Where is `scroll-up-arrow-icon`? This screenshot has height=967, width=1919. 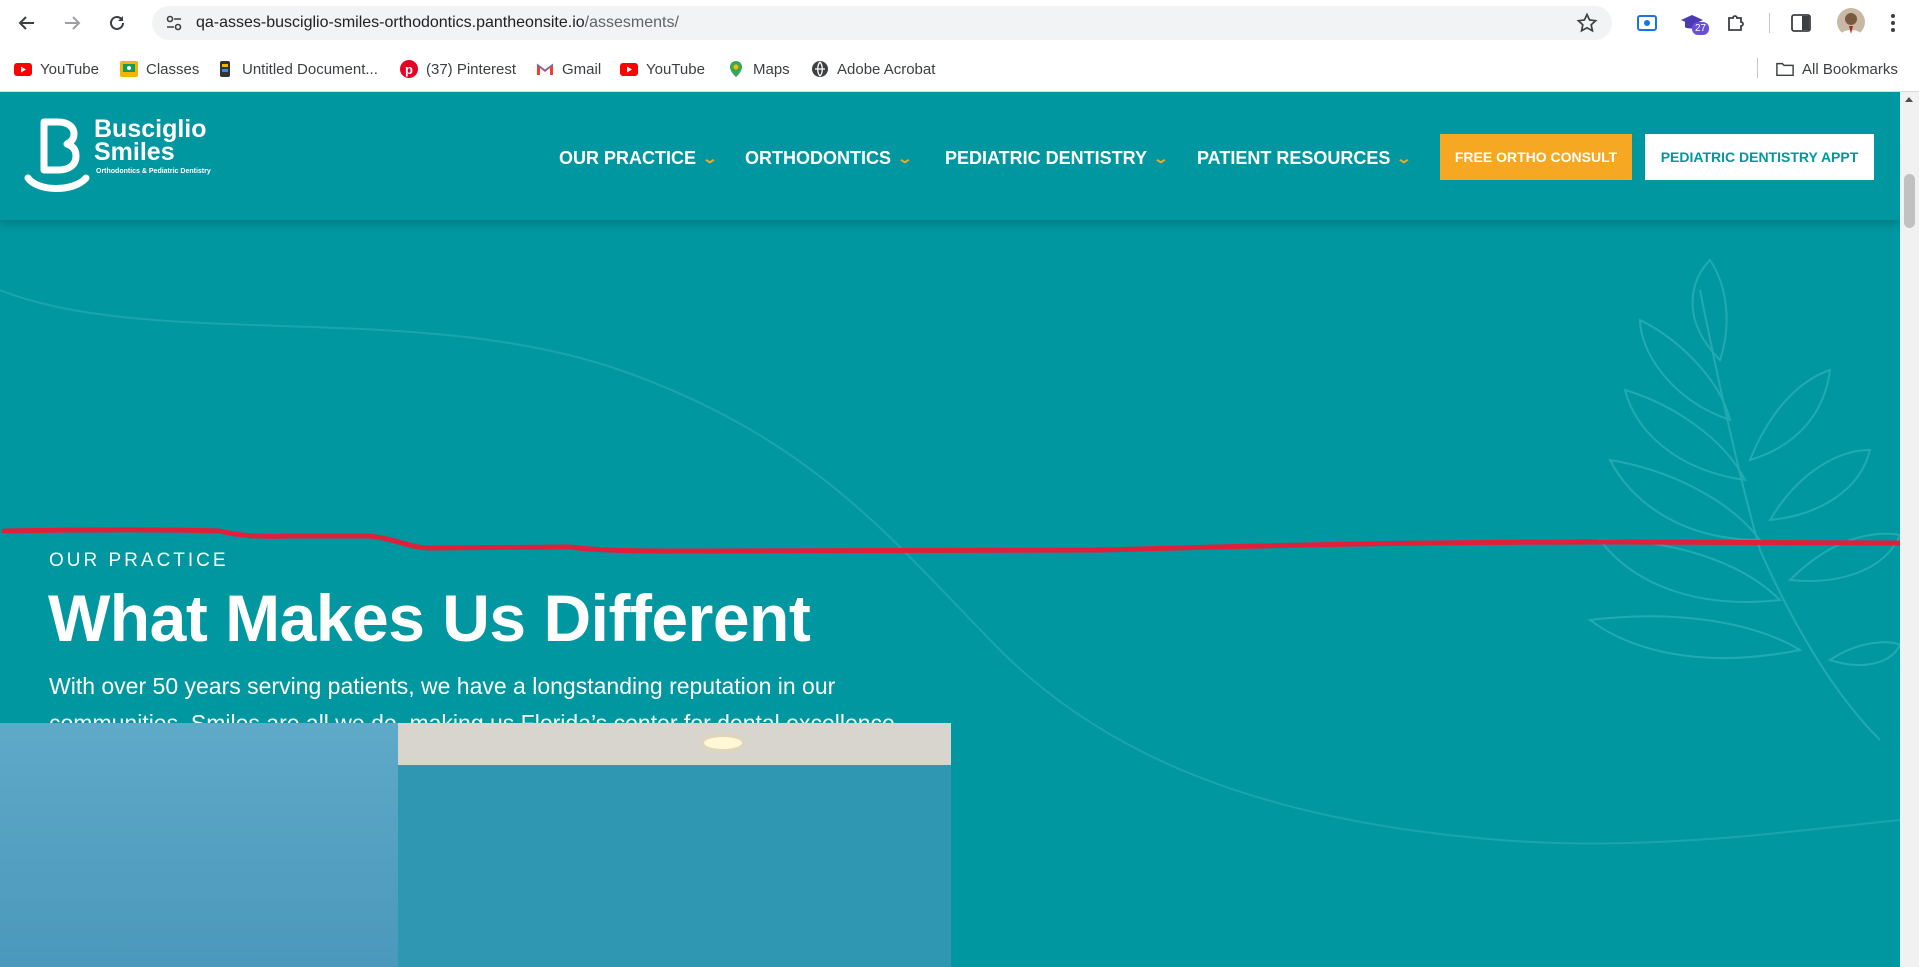 scroll-up-arrow-icon is located at coordinates (1909, 99).